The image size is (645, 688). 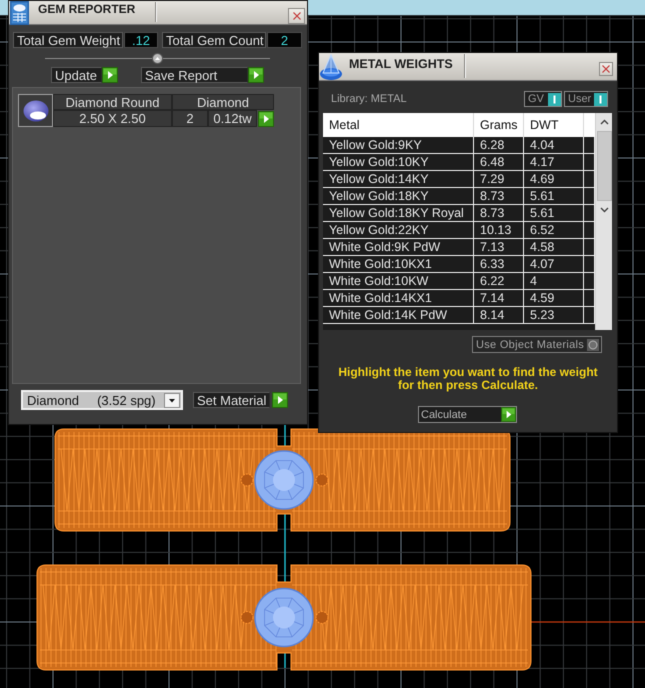 I want to click on caret-up-icon, so click(x=604, y=122).